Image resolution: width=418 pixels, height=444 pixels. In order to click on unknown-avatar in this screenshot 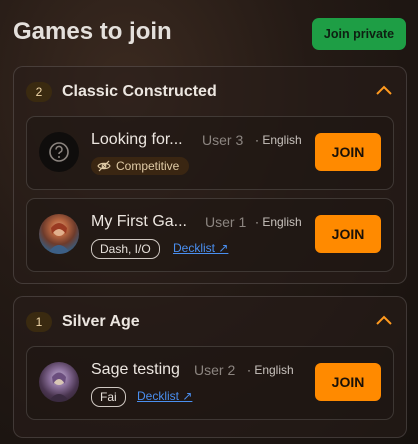, I will do `click(59, 152)`.